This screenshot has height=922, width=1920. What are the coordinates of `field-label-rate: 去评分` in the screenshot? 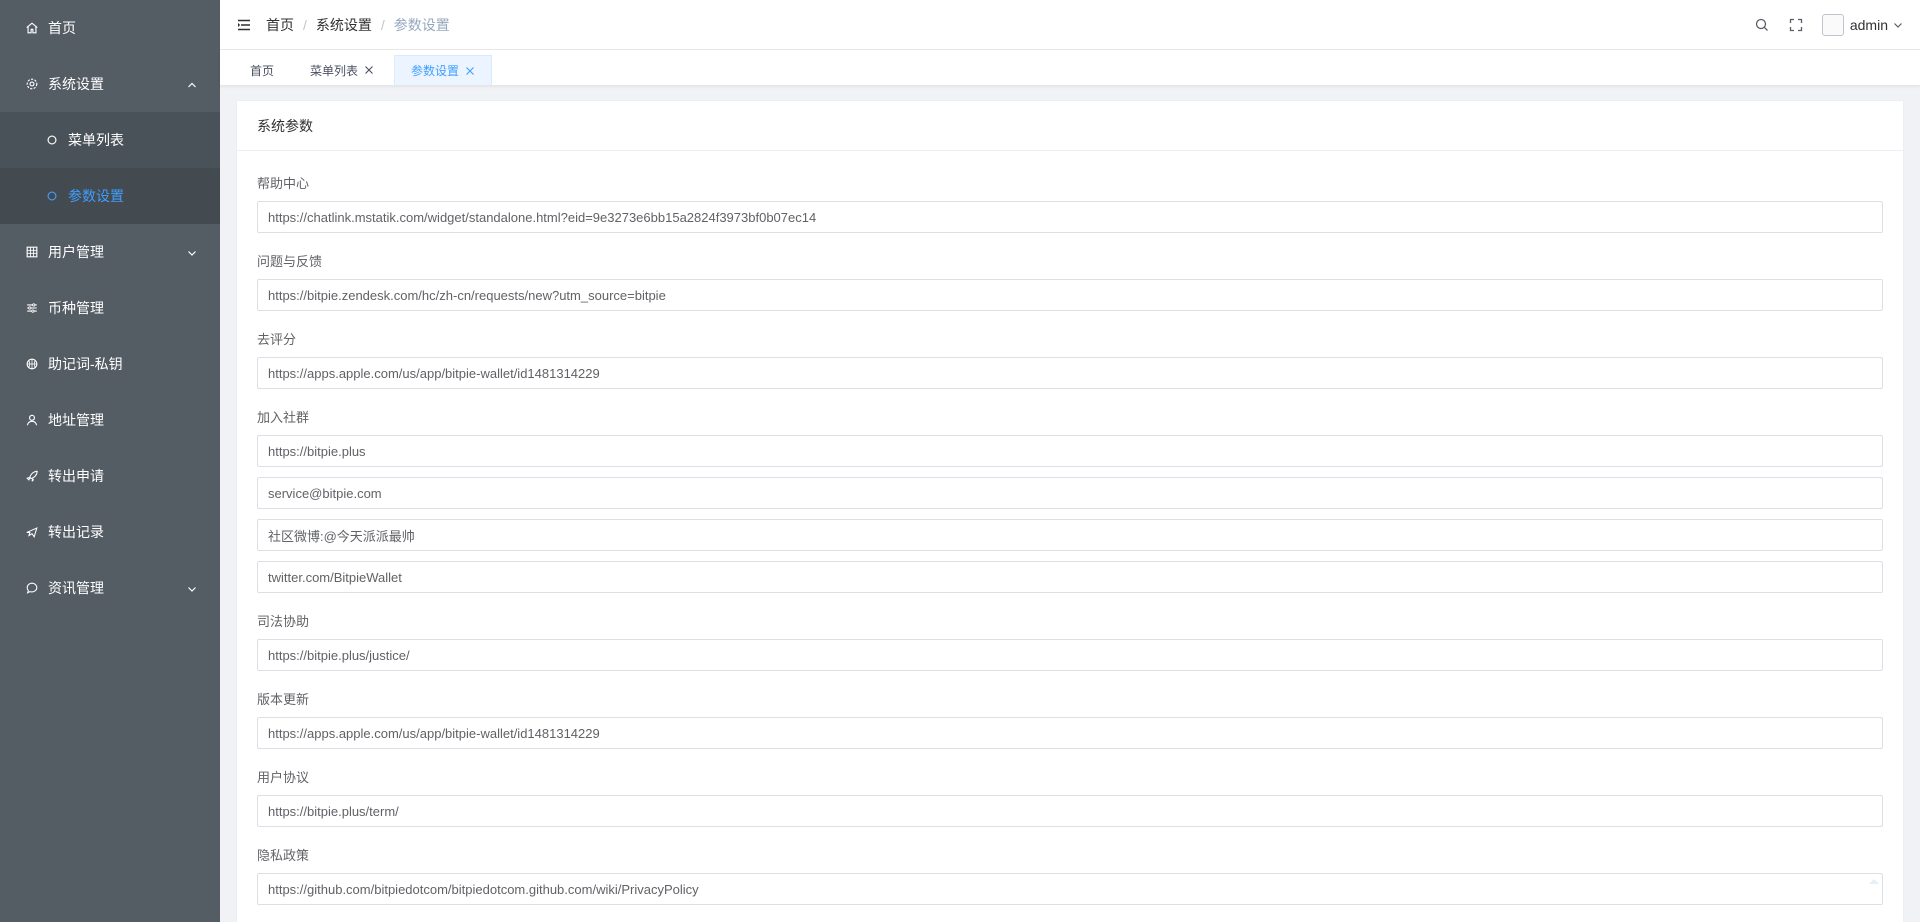 It's located at (277, 339).